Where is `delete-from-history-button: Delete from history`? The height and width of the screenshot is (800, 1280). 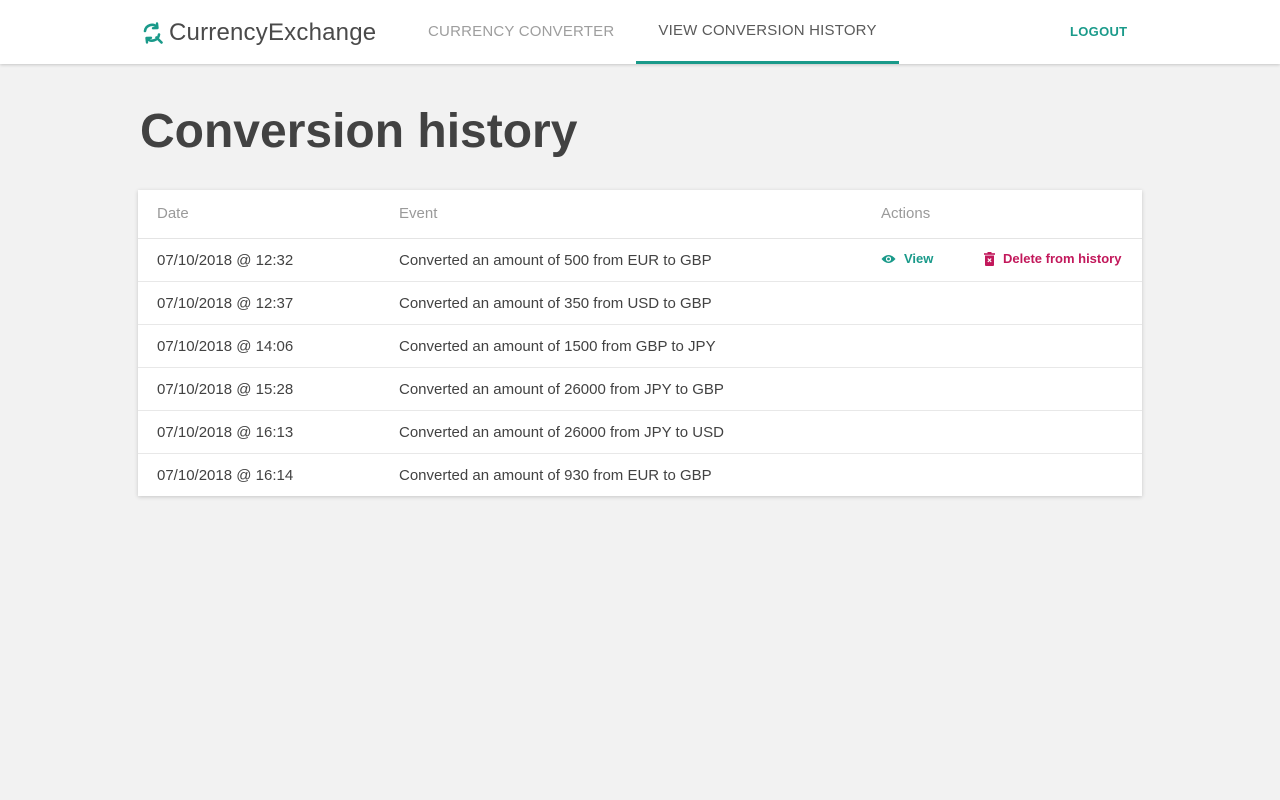
delete-from-history-button: Delete from history is located at coordinates (1052, 258).